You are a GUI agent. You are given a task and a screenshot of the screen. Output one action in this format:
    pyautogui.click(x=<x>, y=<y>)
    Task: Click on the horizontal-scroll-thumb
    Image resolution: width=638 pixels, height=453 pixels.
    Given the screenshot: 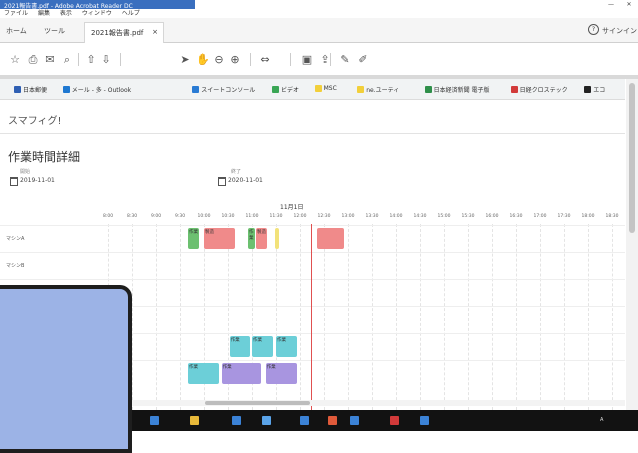 What is the action you would take?
    pyautogui.click(x=257, y=403)
    